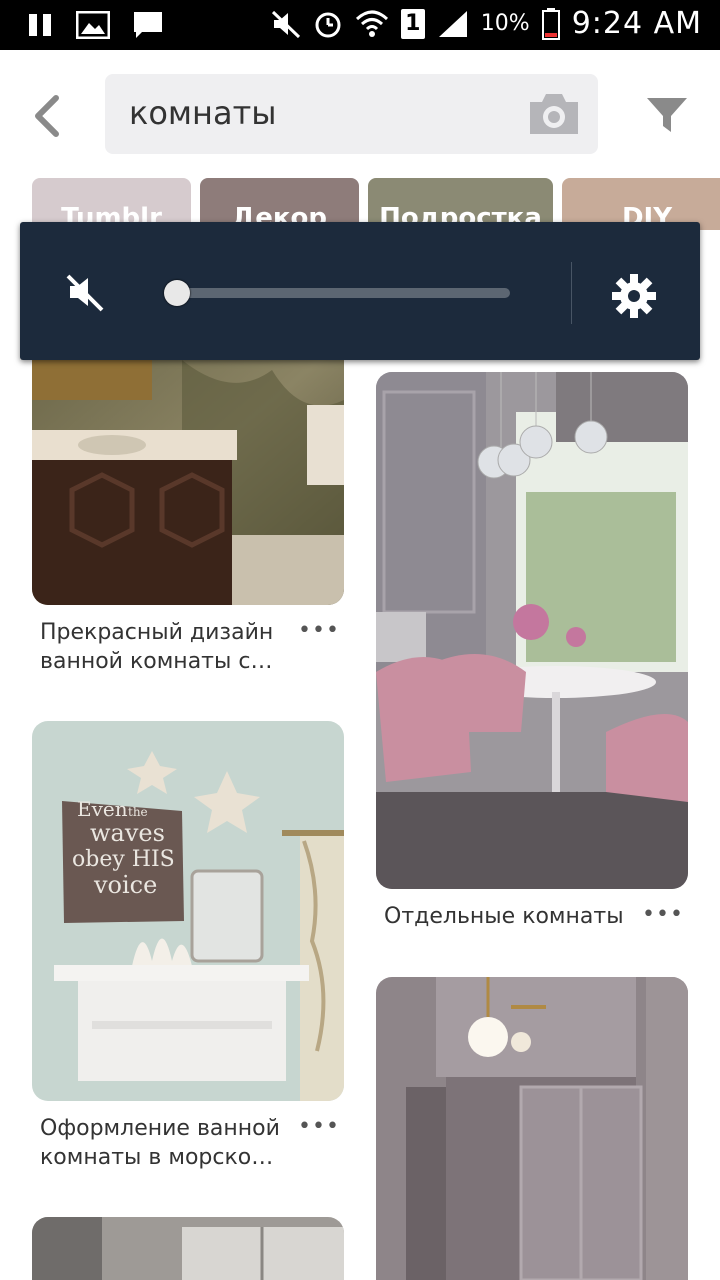 Image resolution: width=720 pixels, height=1280 pixels. I want to click on search-query: комнаты, so click(202, 113).